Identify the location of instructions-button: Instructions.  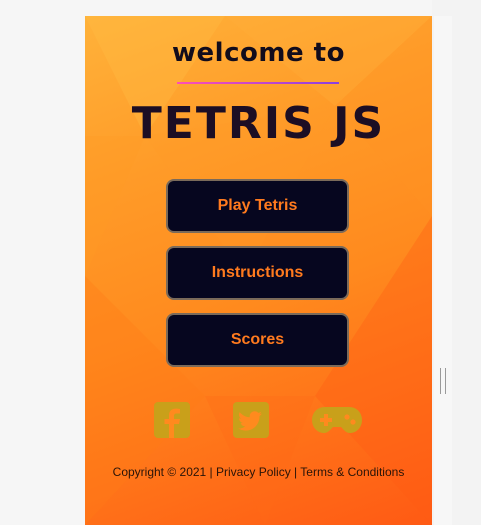
(257, 273).